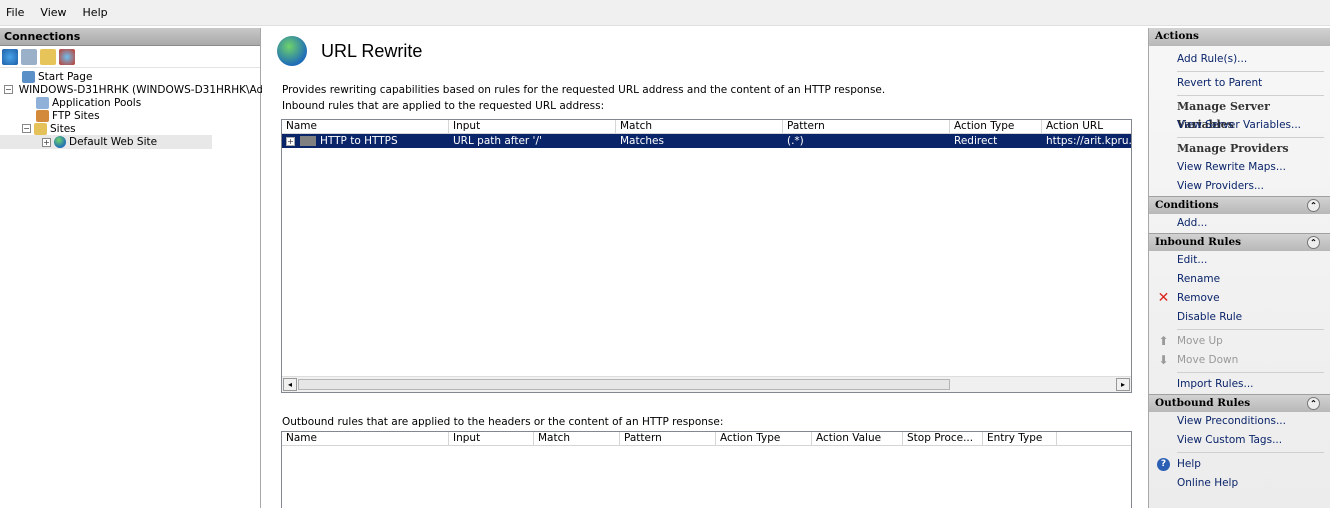 Image resolution: width=1330 pixels, height=508 pixels. What do you see at coordinates (15, 12) in the screenshot?
I see `menu-file: File` at bounding box center [15, 12].